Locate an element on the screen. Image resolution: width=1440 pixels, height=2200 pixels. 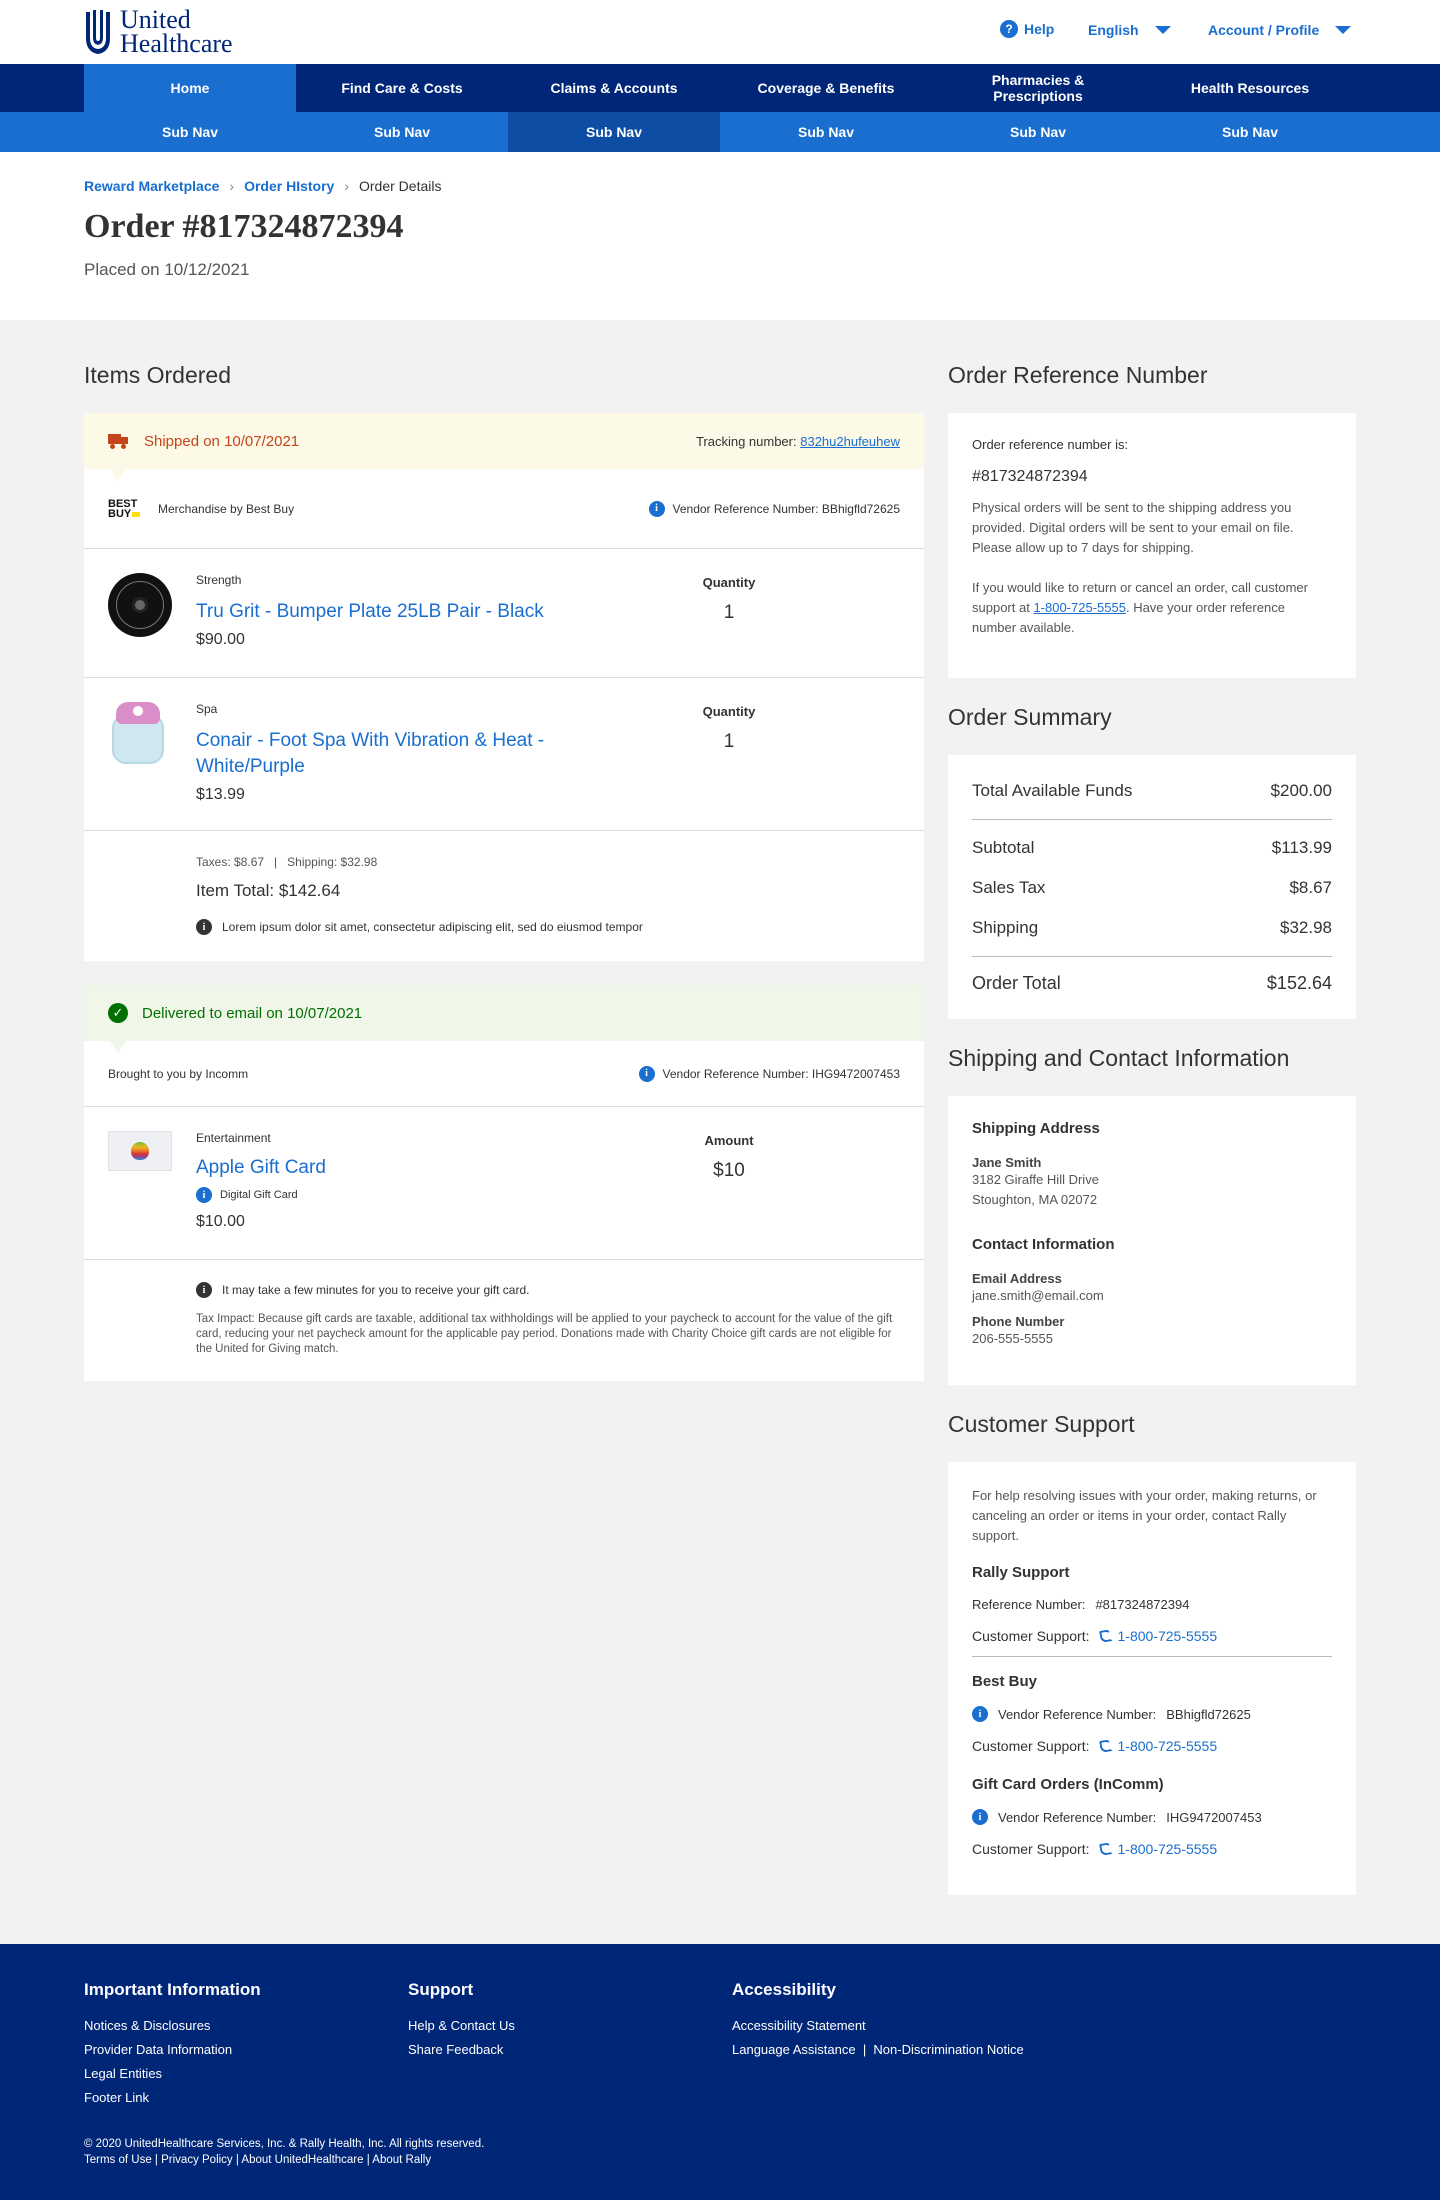
footer-link: Footer Link is located at coordinates (172, 2098).